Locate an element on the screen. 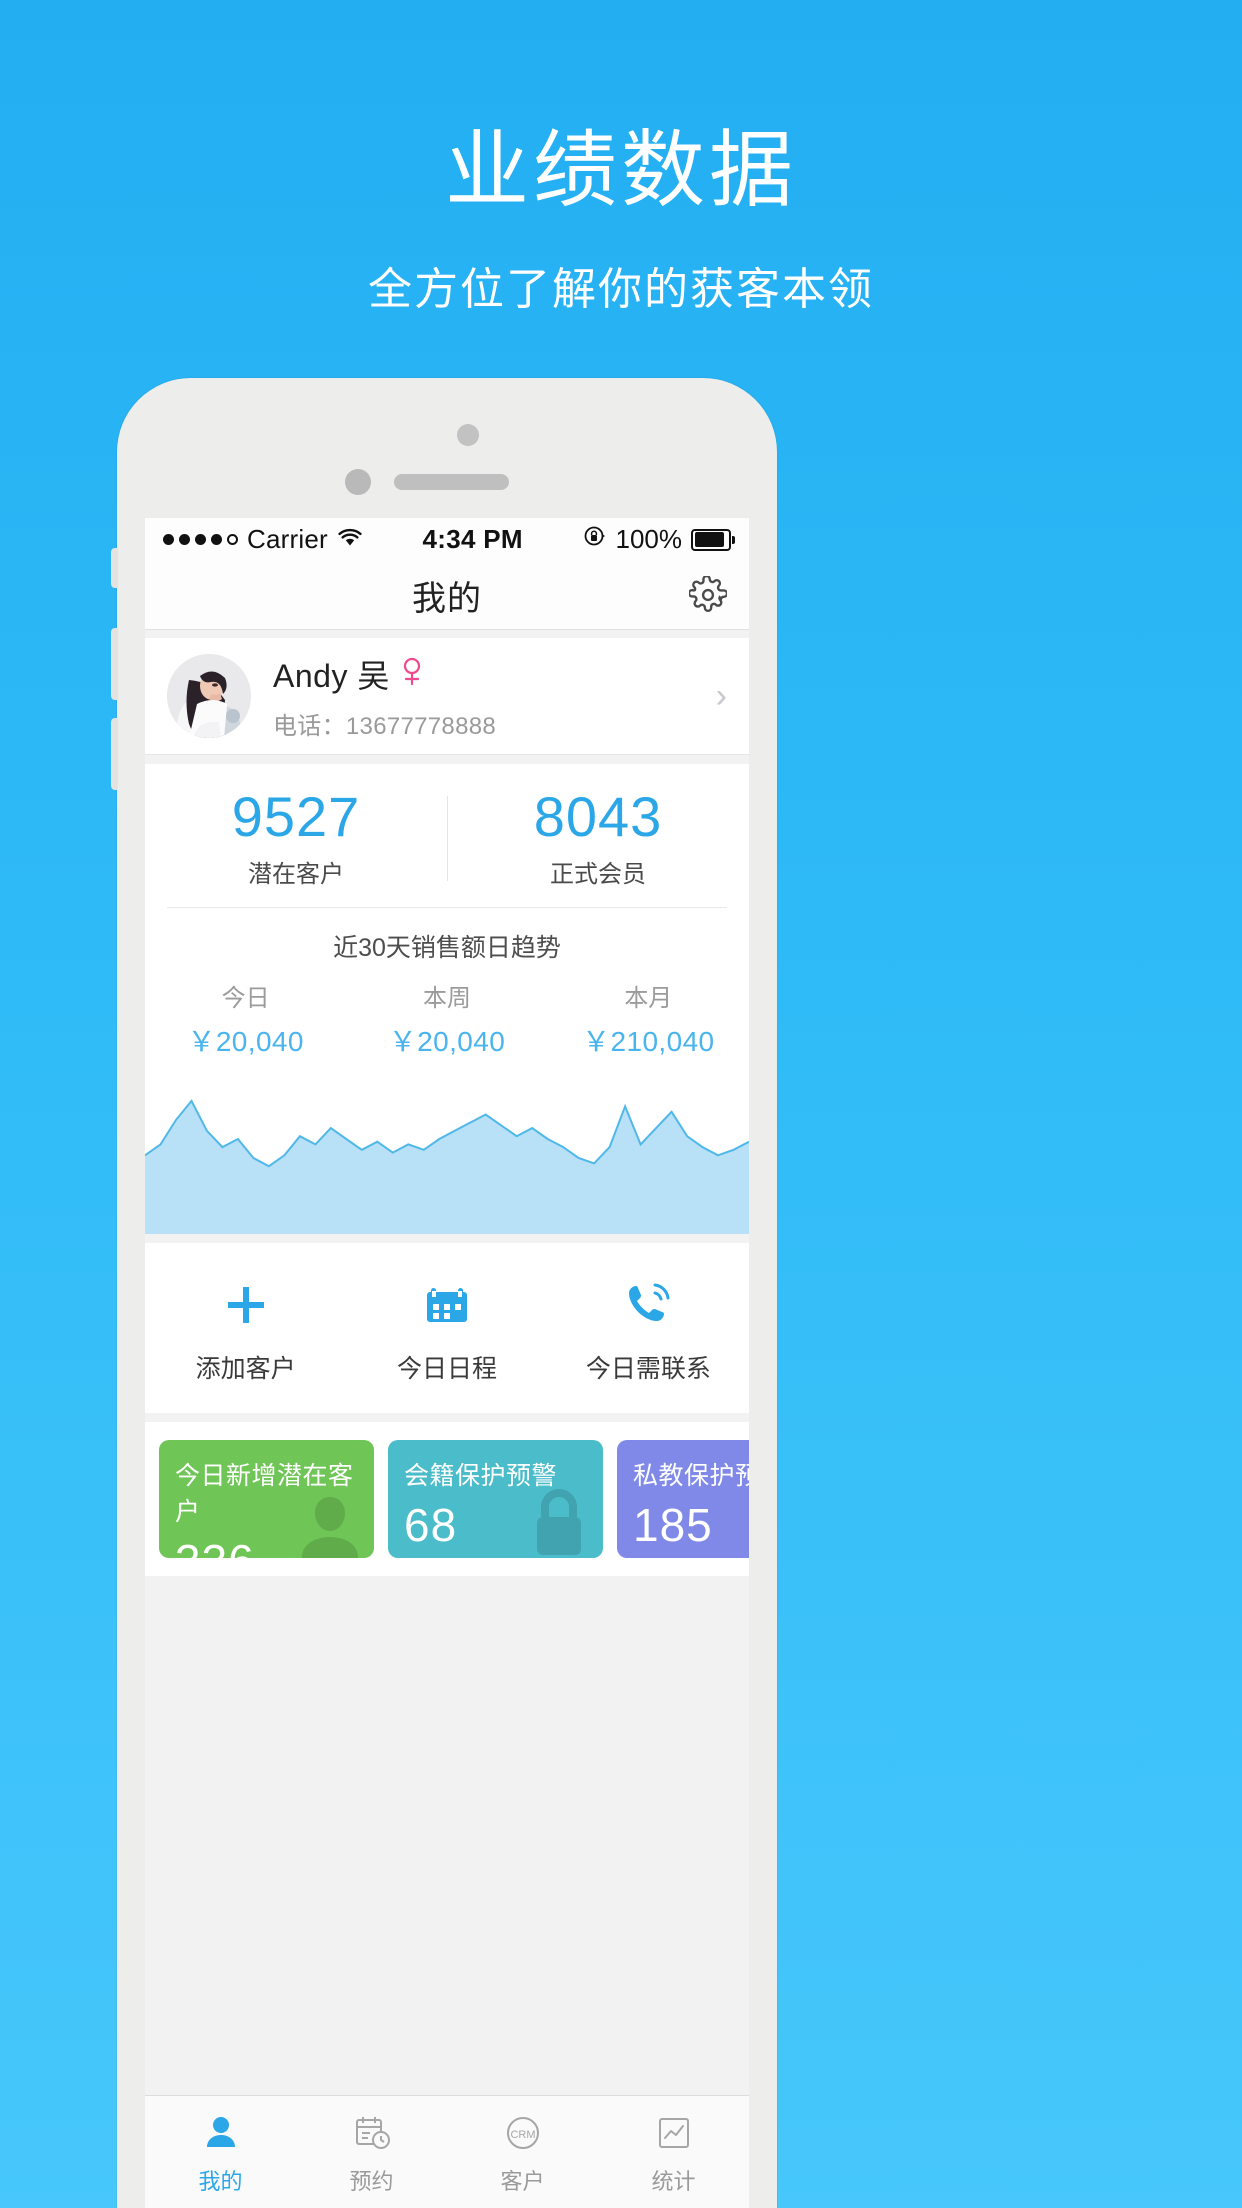  action-today-schedule: 今日日程 is located at coordinates (446, 1331).